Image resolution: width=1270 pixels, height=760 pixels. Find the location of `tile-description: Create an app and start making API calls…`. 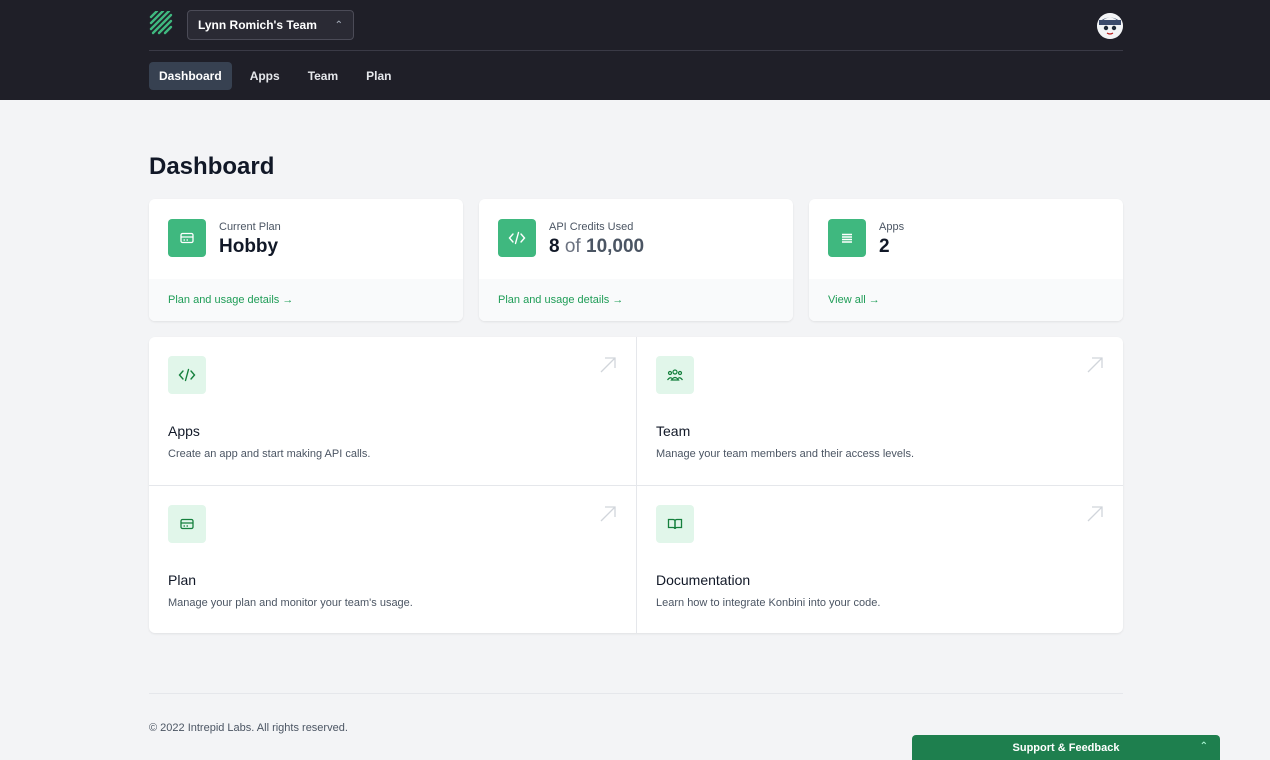

tile-description: Create an app and start making API calls… is located at coordinates (269, 454).